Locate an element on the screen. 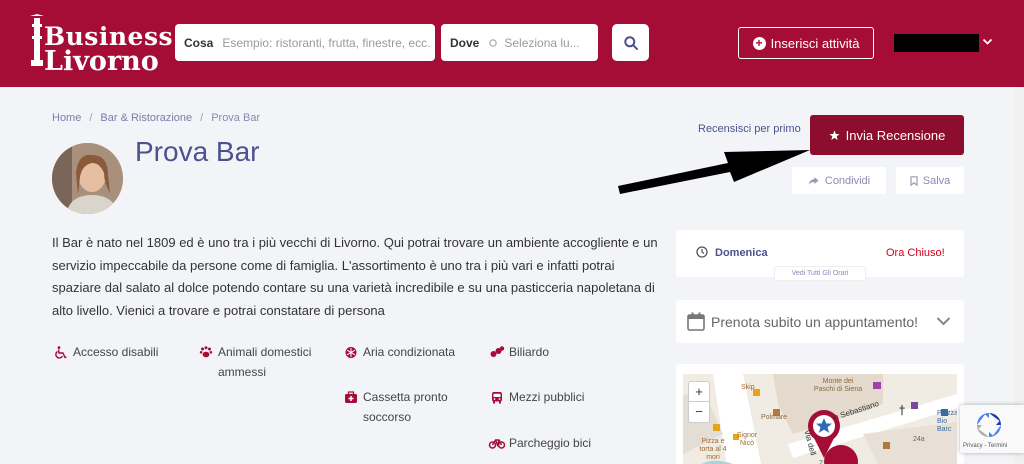  breadcrumb-category: Bar & Ristorazione is located at coordinates (146, 118).